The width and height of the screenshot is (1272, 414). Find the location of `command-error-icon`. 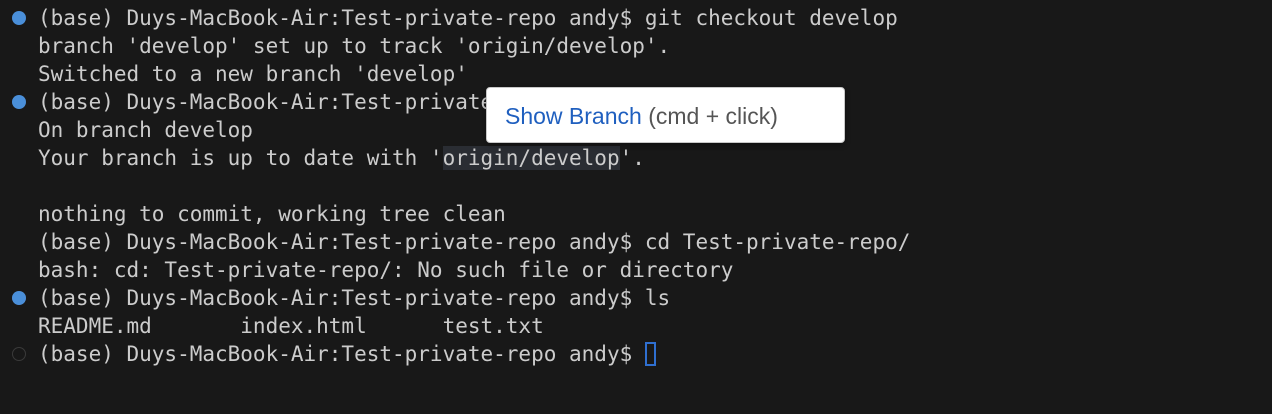

command-error-icon is located at coordinates (19, 270).